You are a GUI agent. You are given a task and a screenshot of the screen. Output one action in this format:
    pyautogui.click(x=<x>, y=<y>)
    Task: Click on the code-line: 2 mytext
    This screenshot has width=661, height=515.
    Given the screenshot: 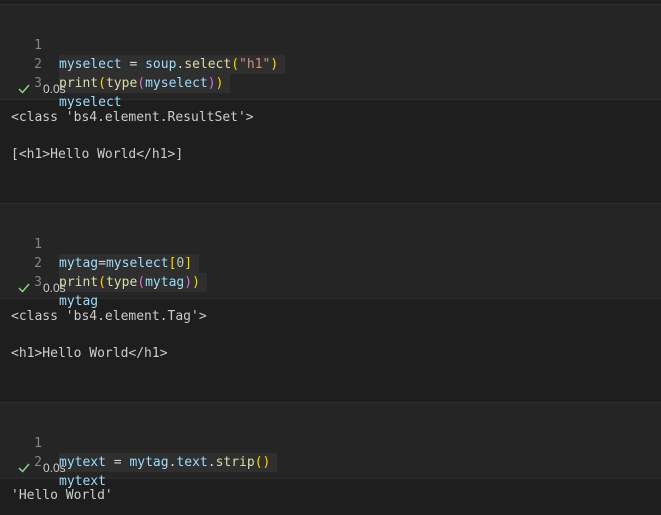 What is the action you would take?
    pyautogui.click(x=330, y=461)
    